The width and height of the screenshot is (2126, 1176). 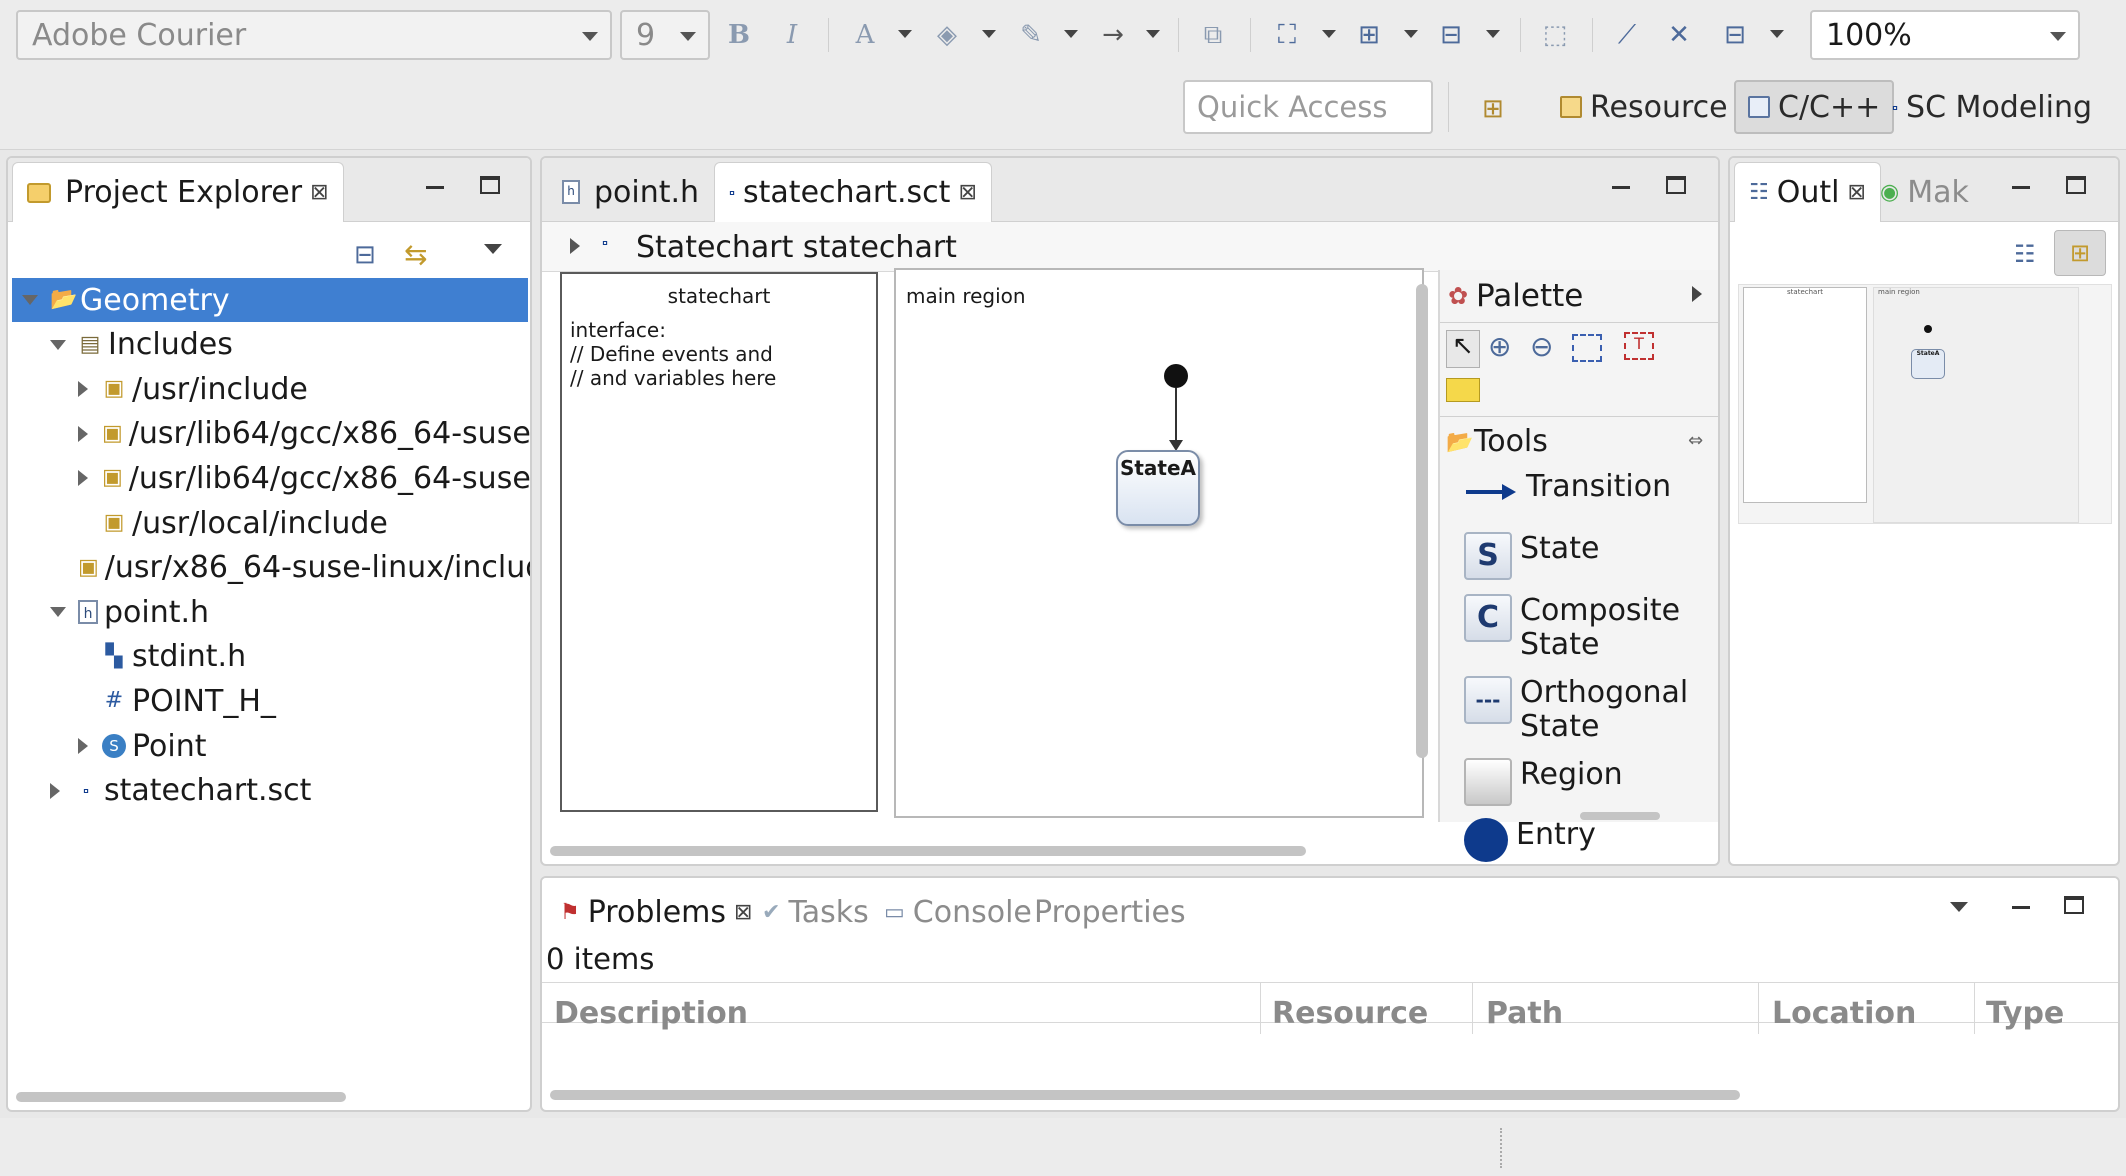 I want to click on font-name-combo: Adobe Courier, so click(x=314, y=35).